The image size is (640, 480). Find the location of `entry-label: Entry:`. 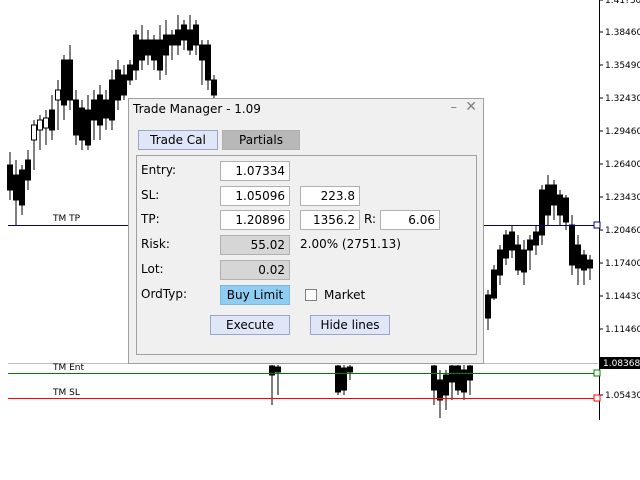

entry-label: Entry: is located at coordinates (159, 170).